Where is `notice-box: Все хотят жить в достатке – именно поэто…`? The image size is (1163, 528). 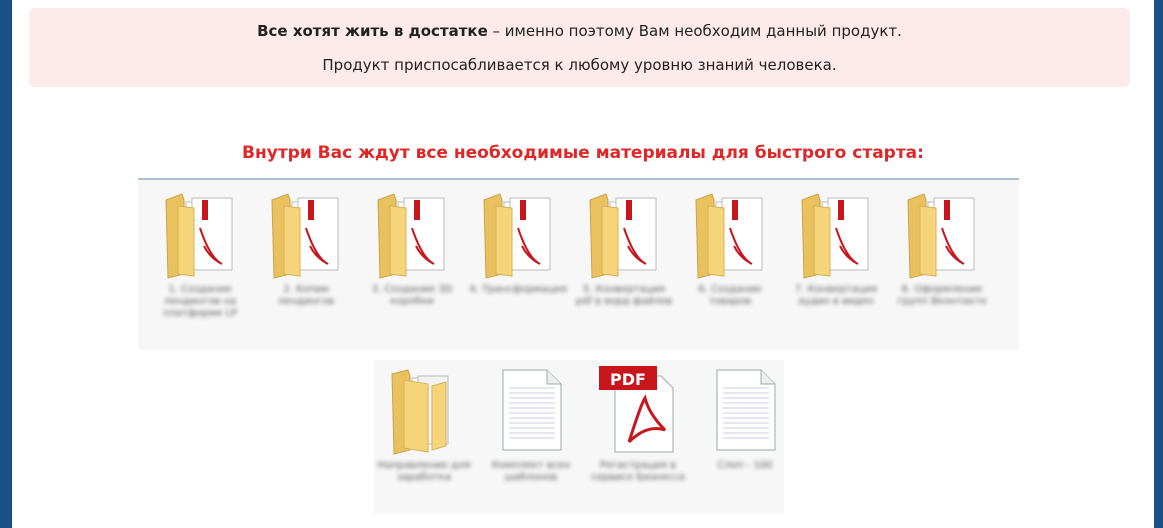 notice-box: Все хотят жить в достатке – именно поэто… is located at coordinates (579, 47).